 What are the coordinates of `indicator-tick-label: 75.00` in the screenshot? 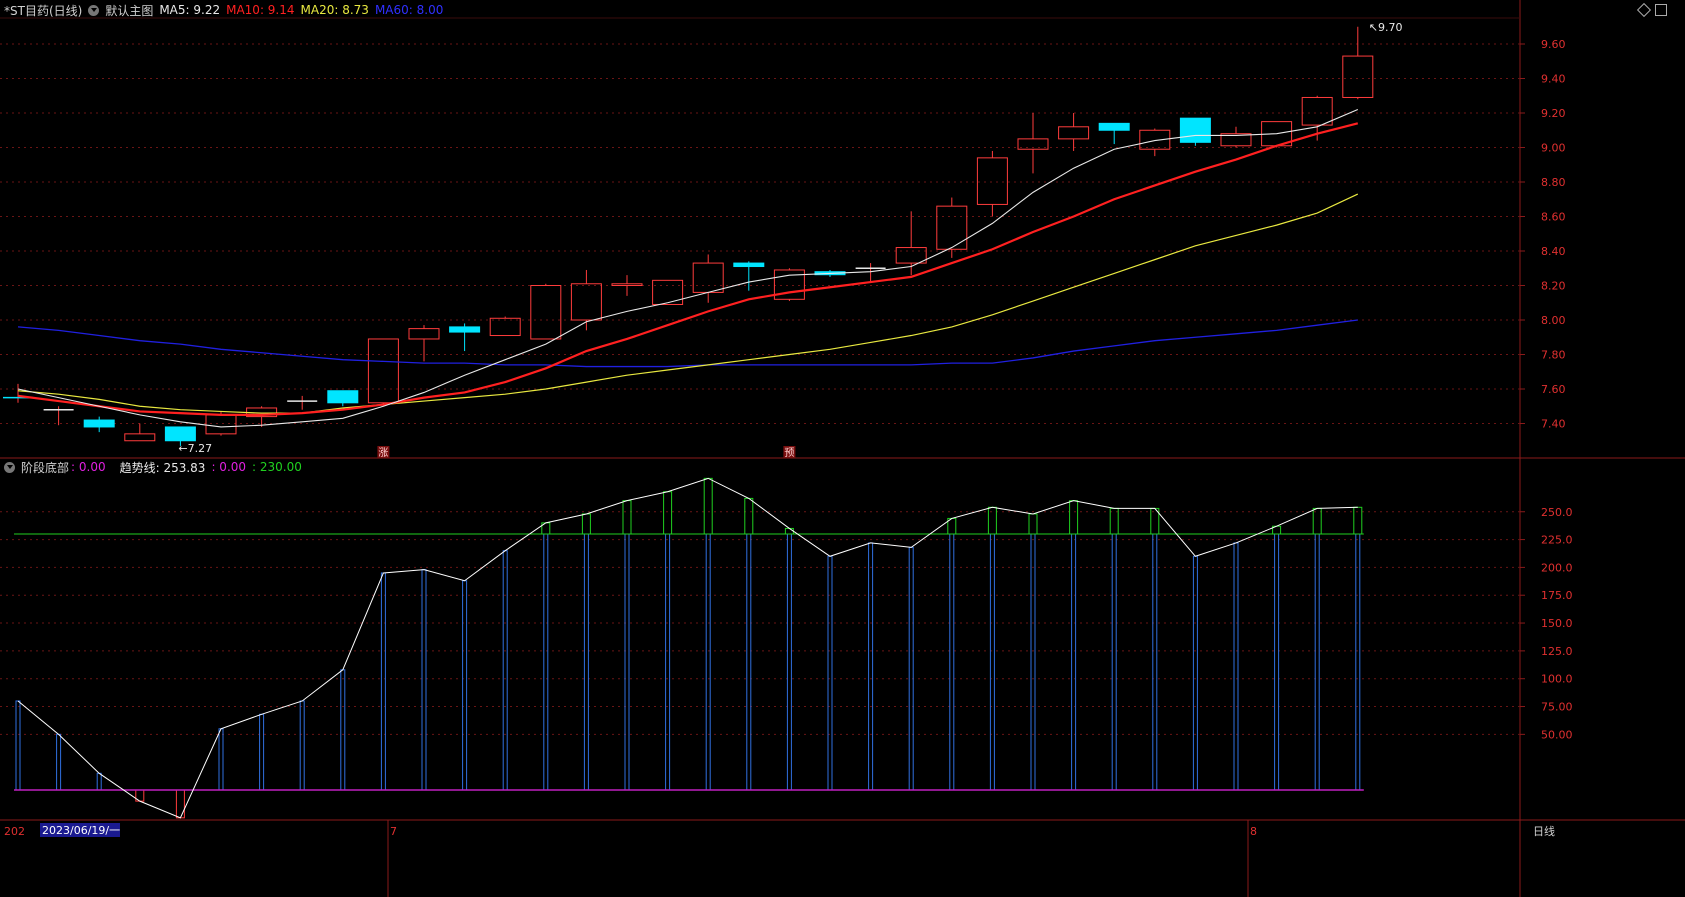 It's located at (1557, 707).